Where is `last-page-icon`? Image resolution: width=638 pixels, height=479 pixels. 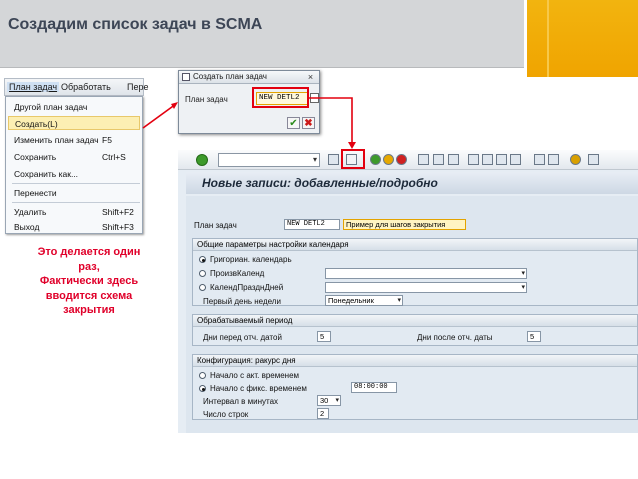
last-page-icon is located at coordinates (515, 159).